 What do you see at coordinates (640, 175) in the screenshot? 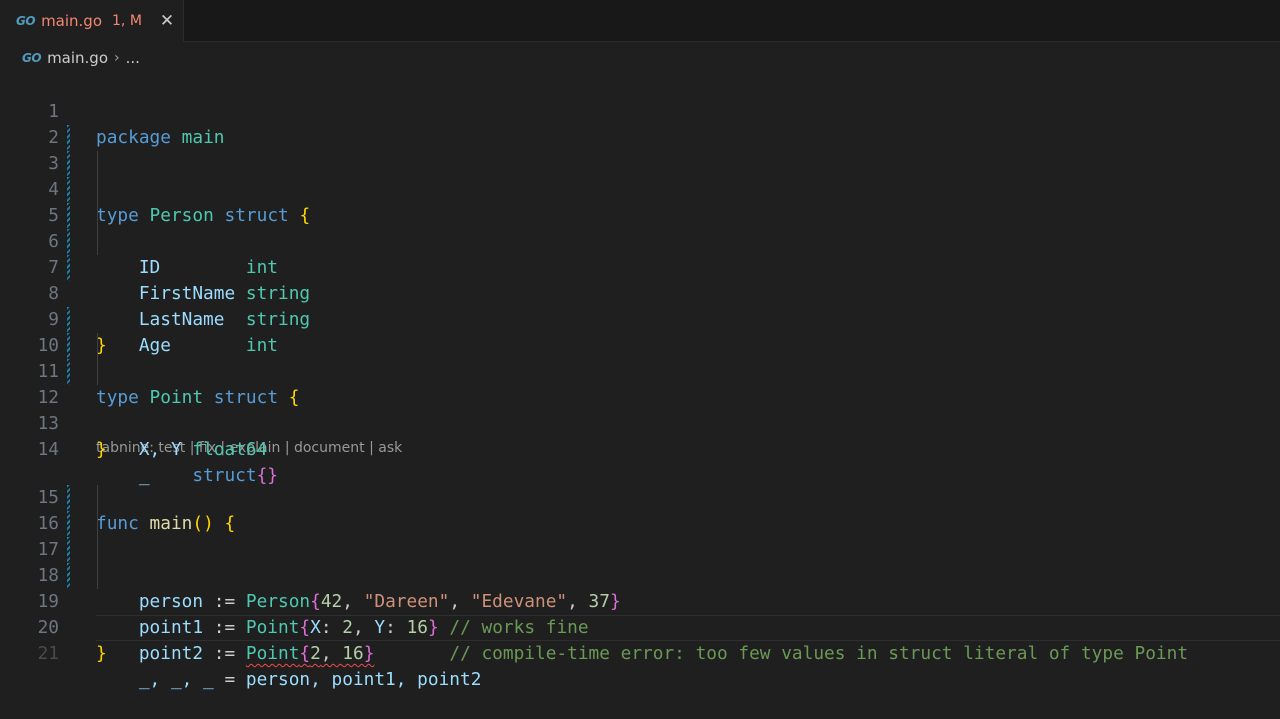
I see `code-line: 3 type Person struct {` at bounding box center [640, 175].